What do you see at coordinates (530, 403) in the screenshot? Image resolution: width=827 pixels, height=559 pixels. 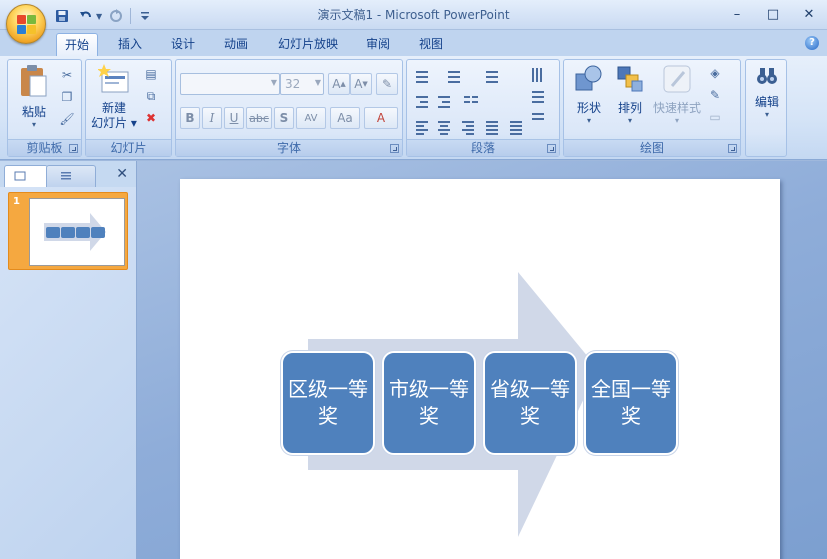 I see `smartart-box-3: 省级一等奖` at bounding box center [530, 403].